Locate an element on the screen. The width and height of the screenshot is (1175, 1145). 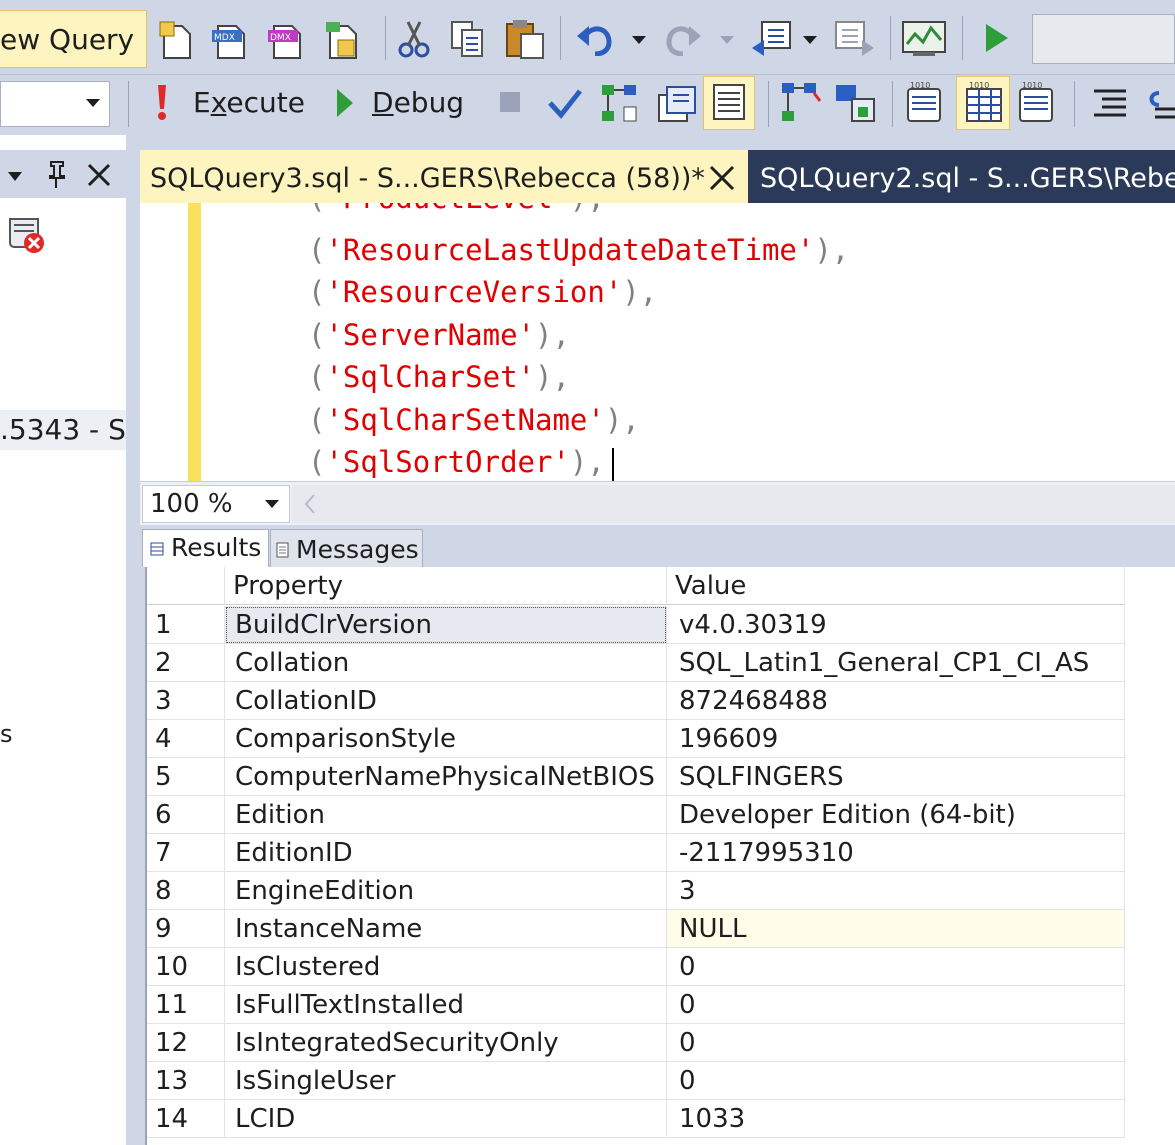
execute-icon is located at coordinates (162, 103).